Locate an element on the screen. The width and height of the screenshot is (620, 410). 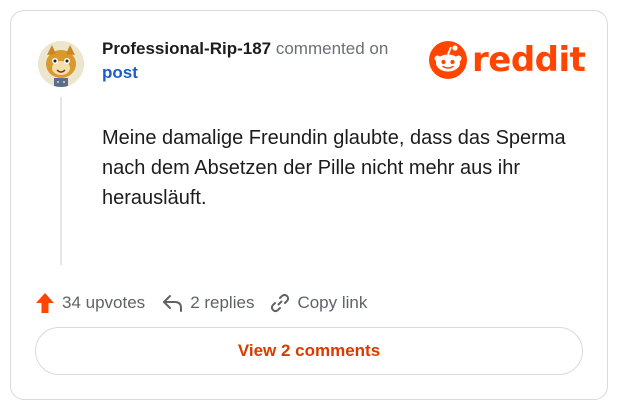
upvote-arrow-icon is located at coordinates (45, 303).